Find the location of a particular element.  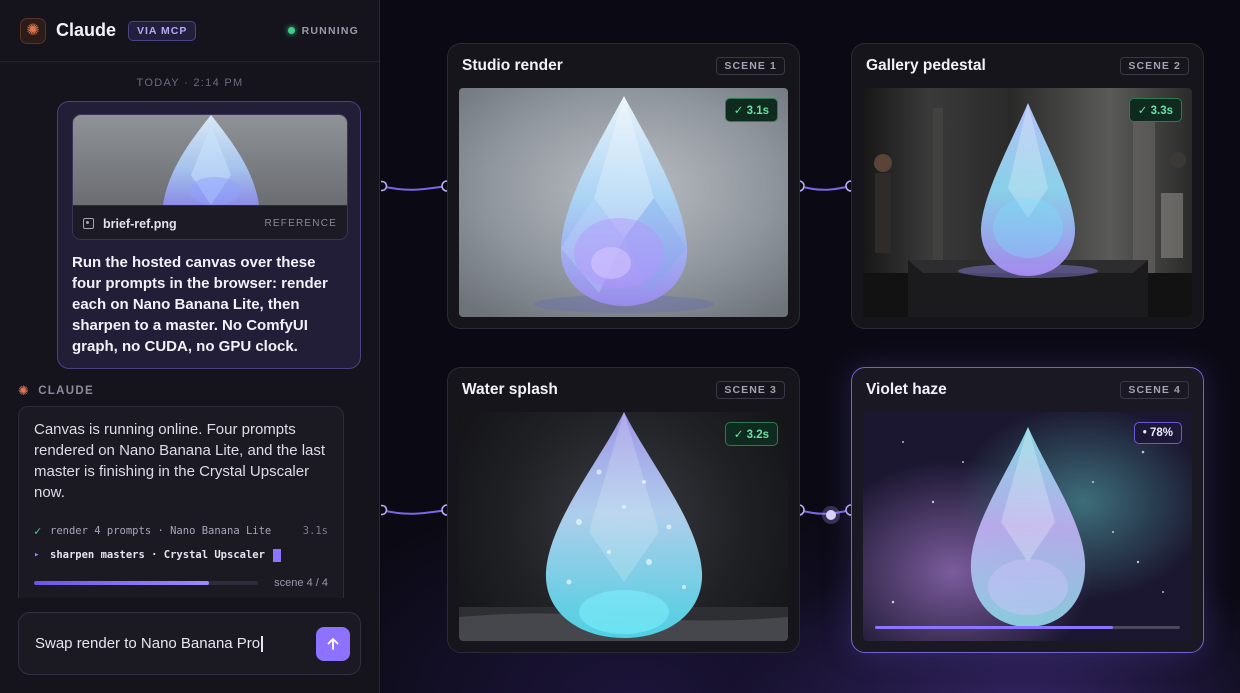

data-pulse-glow is located at coordinates (831, 515).